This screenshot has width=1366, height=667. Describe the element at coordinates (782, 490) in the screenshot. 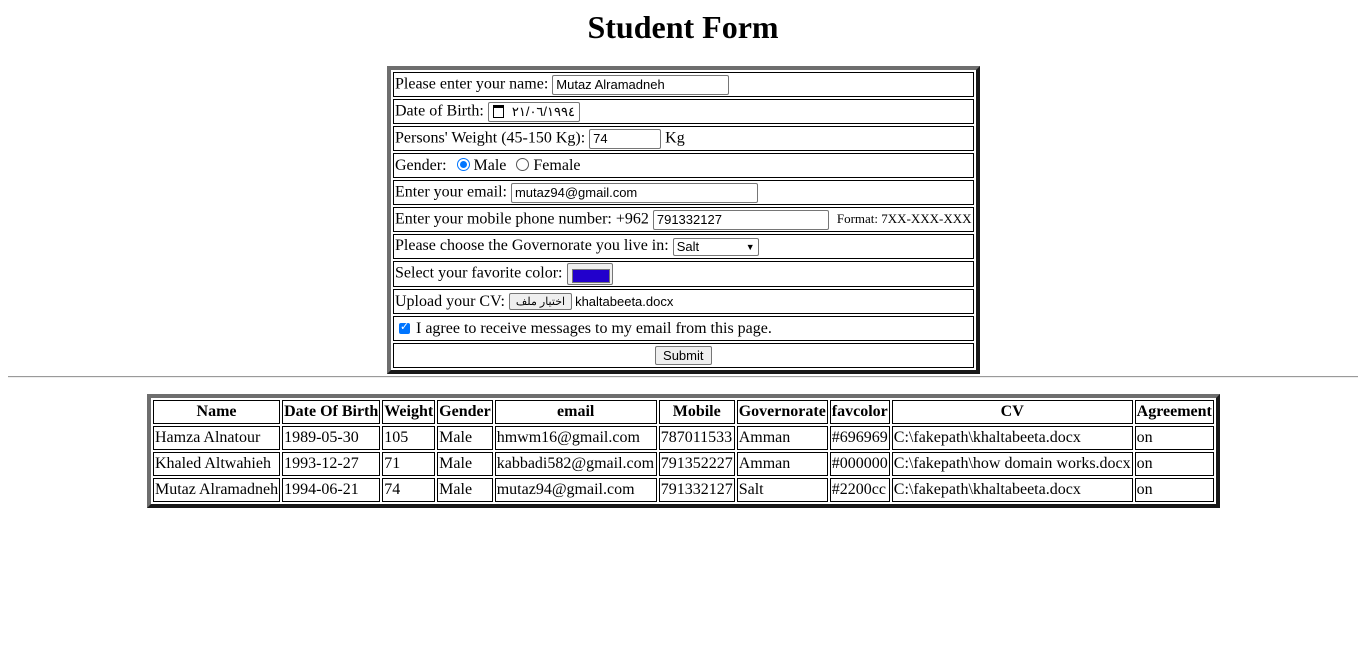

I see `cell-governorate: Salt` at that location.